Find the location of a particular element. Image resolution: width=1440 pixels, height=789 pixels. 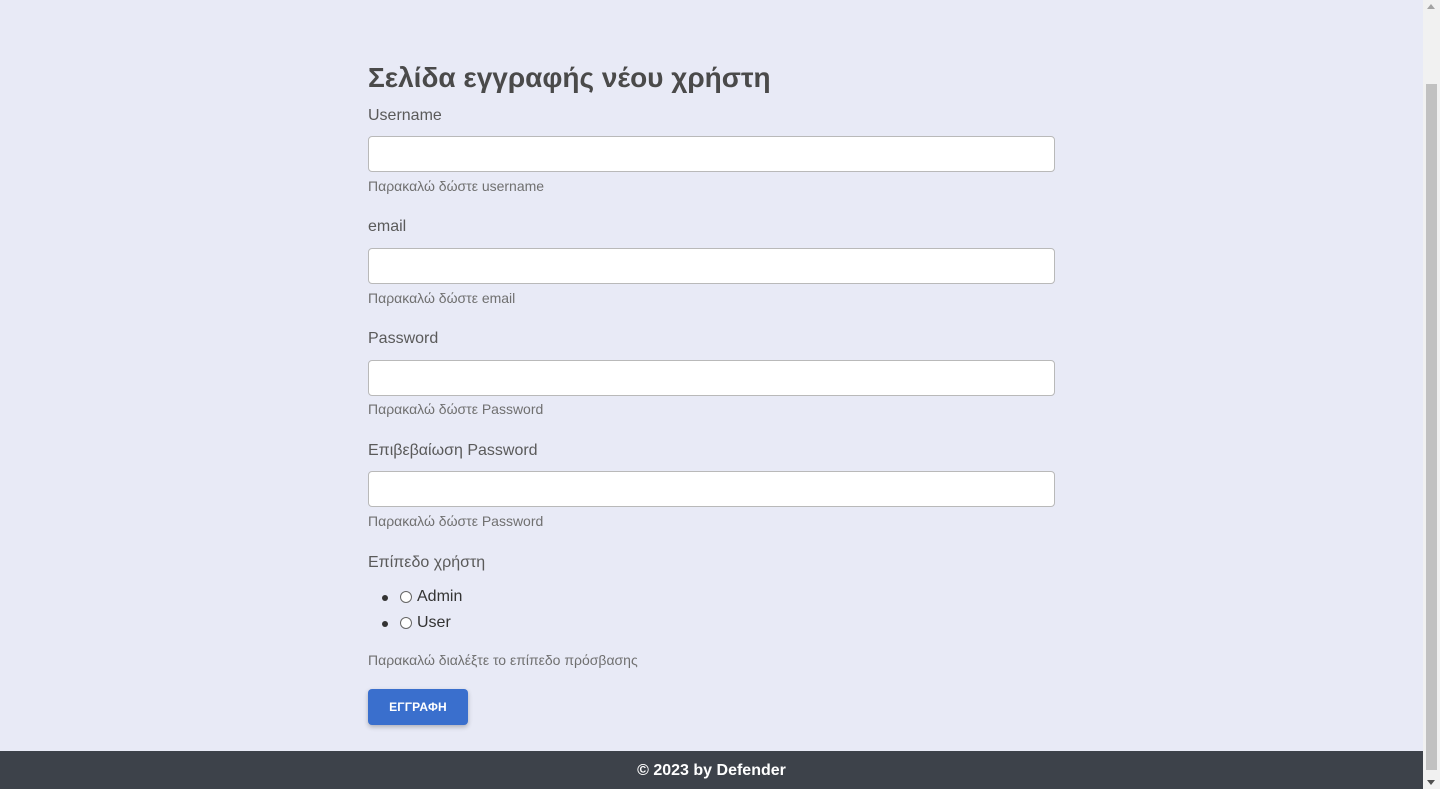

password-input is located at coordinates (711, 378).